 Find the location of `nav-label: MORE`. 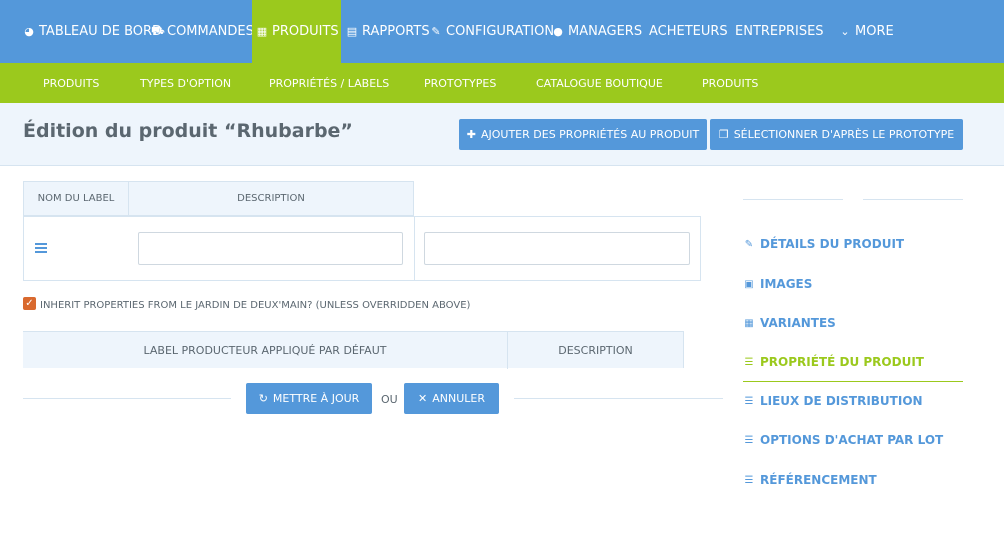

nav-label: MORE is located at coordinates (874, 31).